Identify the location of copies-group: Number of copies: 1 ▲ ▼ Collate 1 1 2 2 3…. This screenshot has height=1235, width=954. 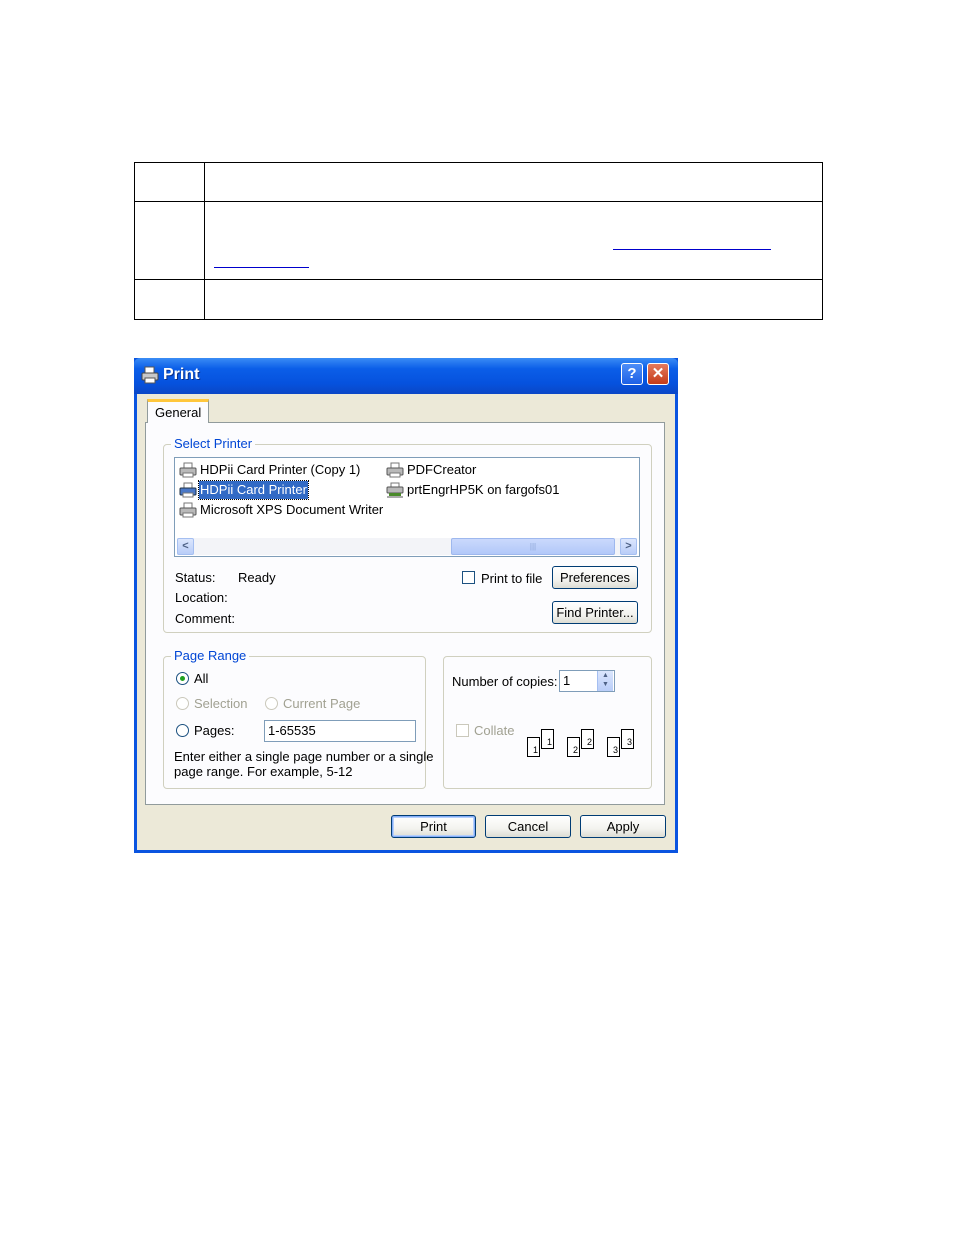
(547, 722).